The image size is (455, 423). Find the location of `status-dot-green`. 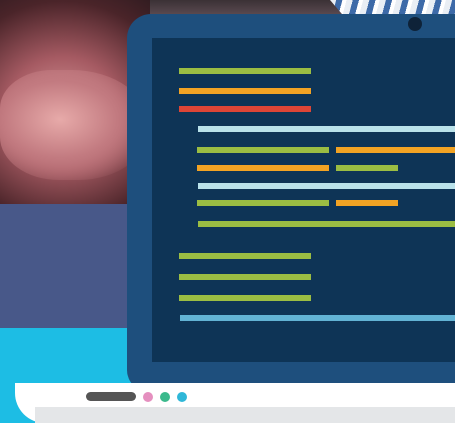

status-dot-green is located at coordinates (165, 397).